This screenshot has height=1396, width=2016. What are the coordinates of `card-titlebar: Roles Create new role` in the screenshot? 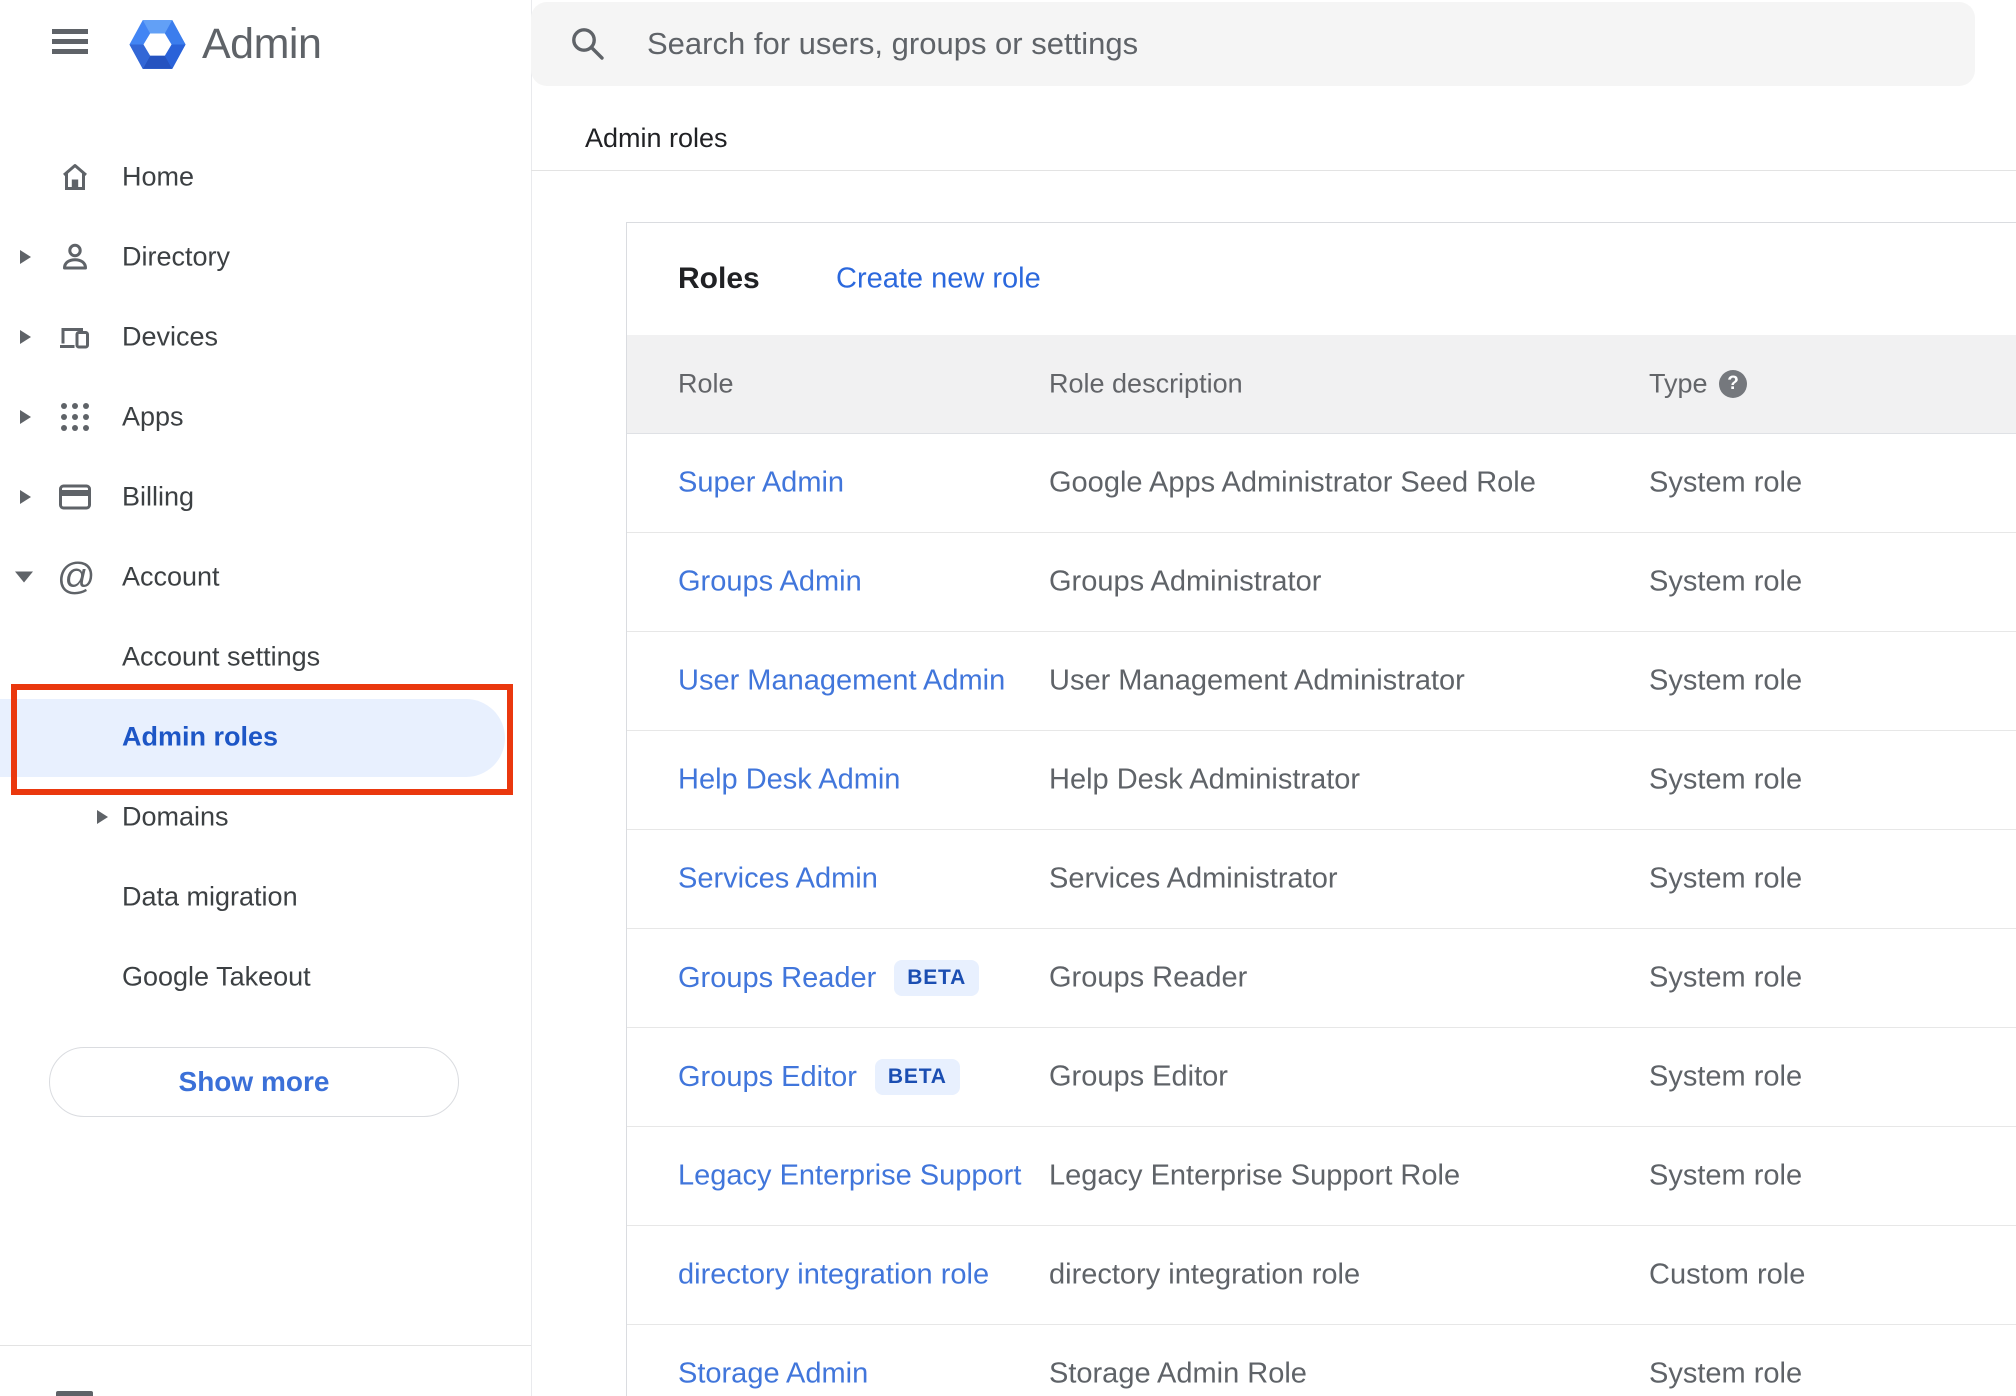 It's located at (1321, 279).